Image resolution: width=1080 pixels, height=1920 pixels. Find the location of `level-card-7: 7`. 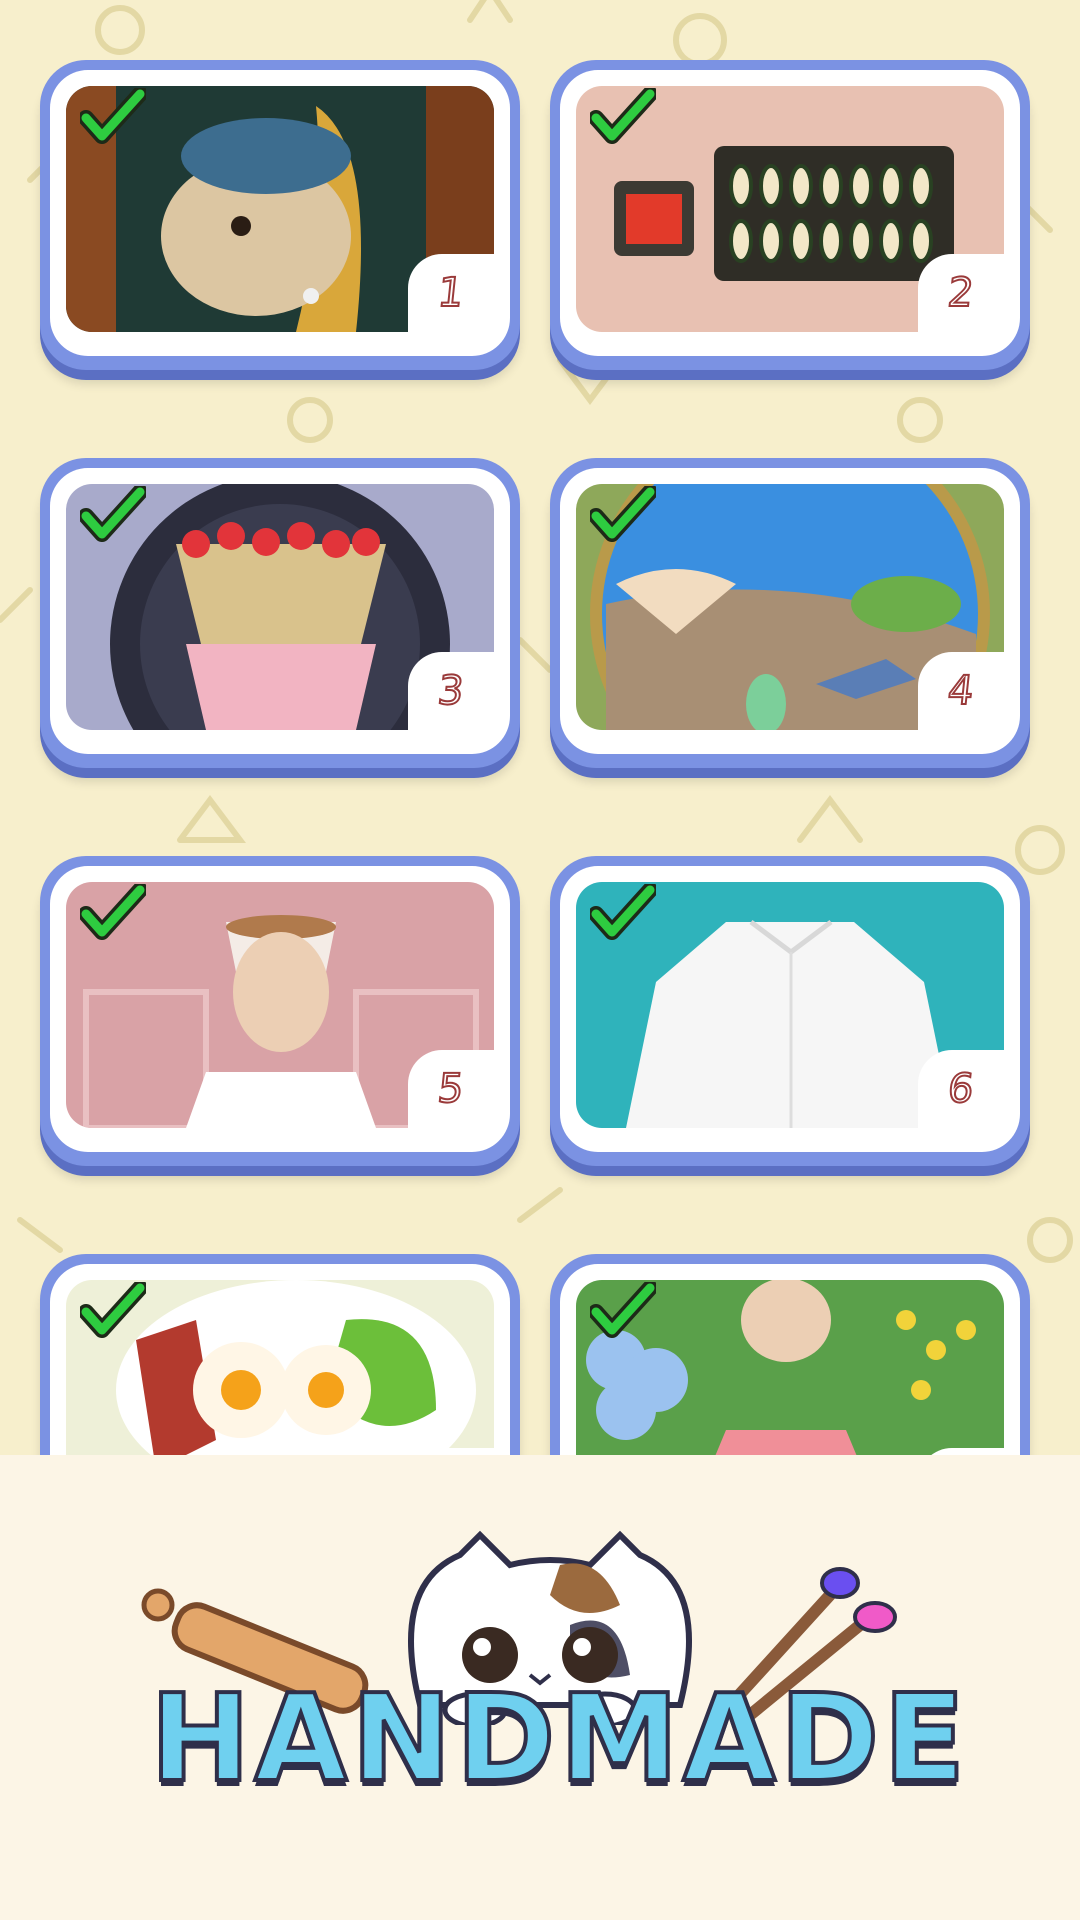

level-card-7: 7 is located at coordinates (280, 1354).